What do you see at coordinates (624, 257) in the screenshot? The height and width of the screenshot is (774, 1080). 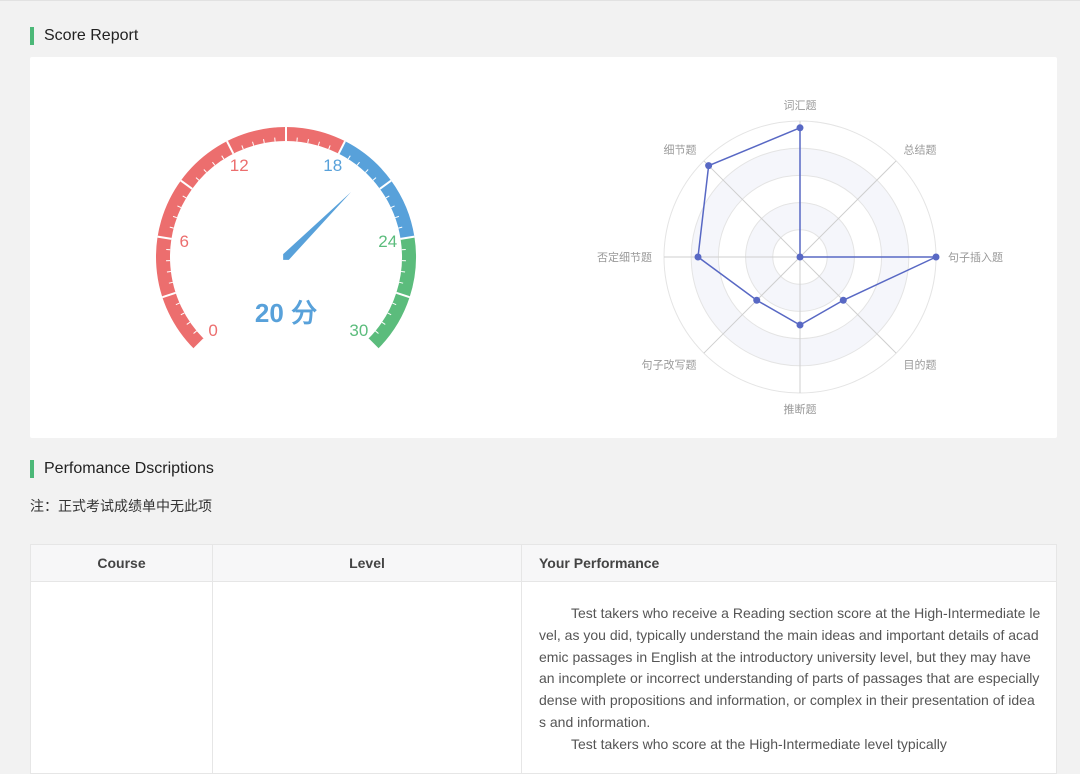 I see `radar-indicator-label: 否定细节题` at bounding box center [624, 257].